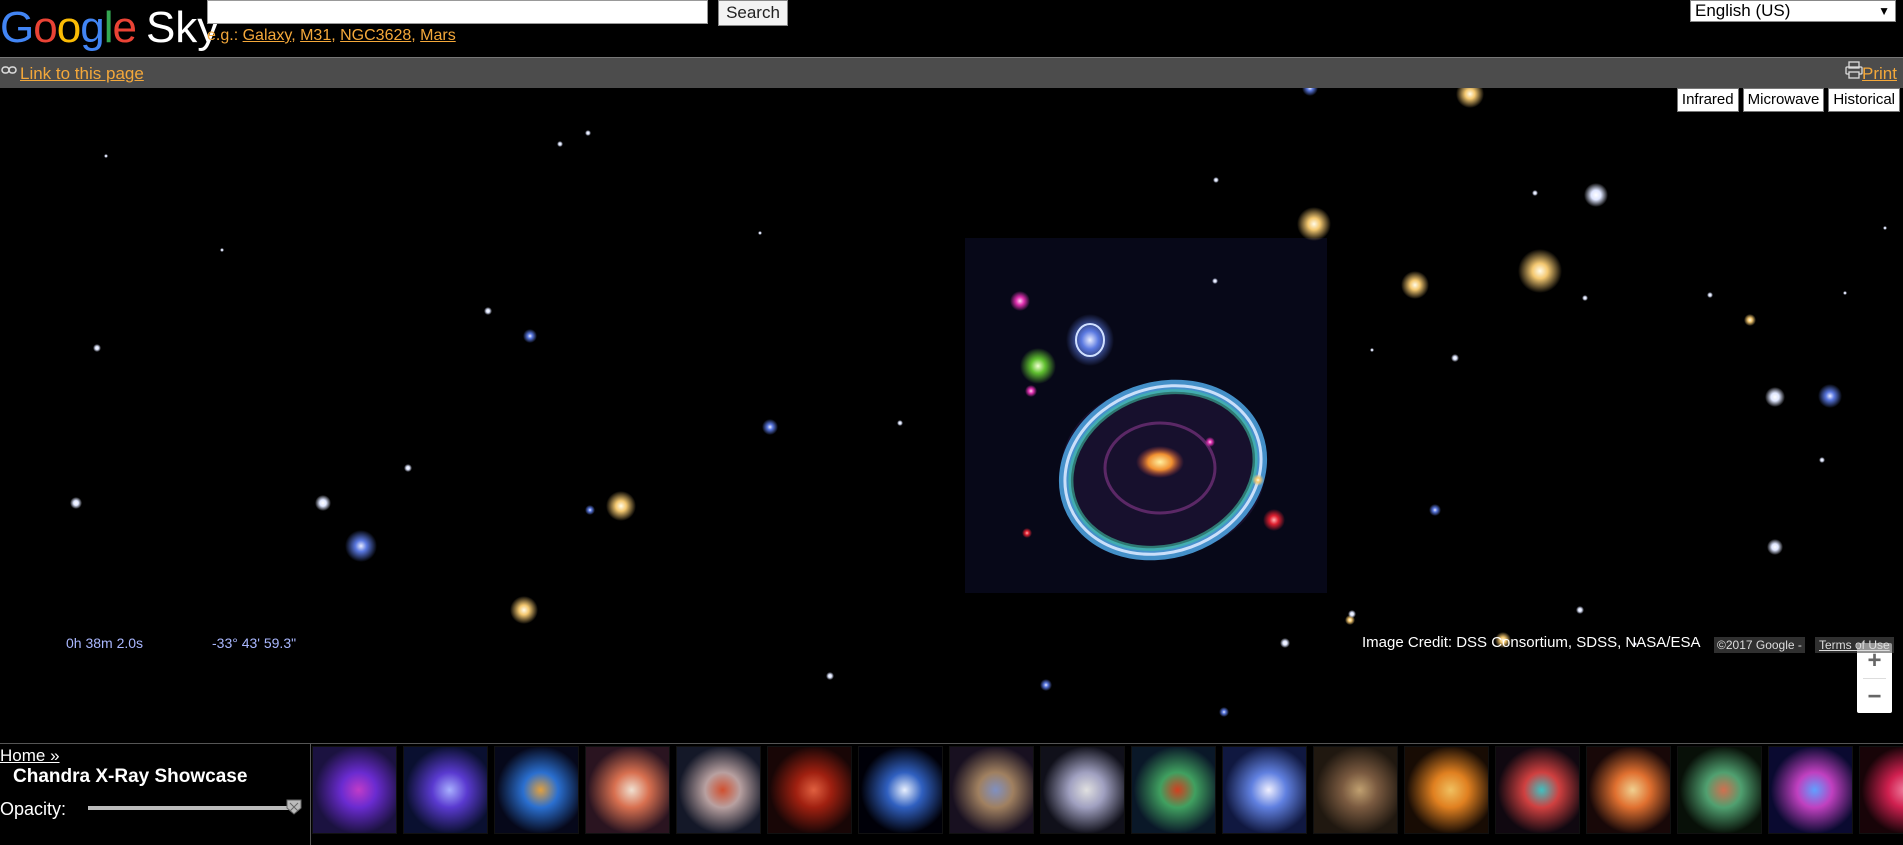  What do you see at coordinates (457, 12) in the screenshot?
I see `search-input` at bounding box center [457, 12].